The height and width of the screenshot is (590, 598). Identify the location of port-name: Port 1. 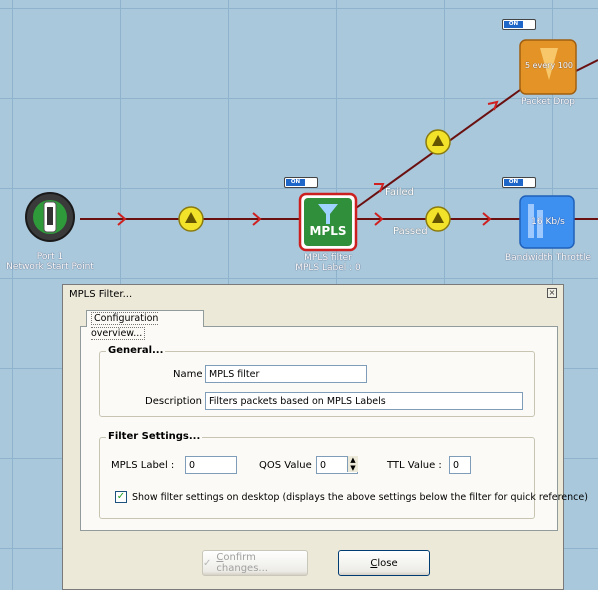
(50, 257).